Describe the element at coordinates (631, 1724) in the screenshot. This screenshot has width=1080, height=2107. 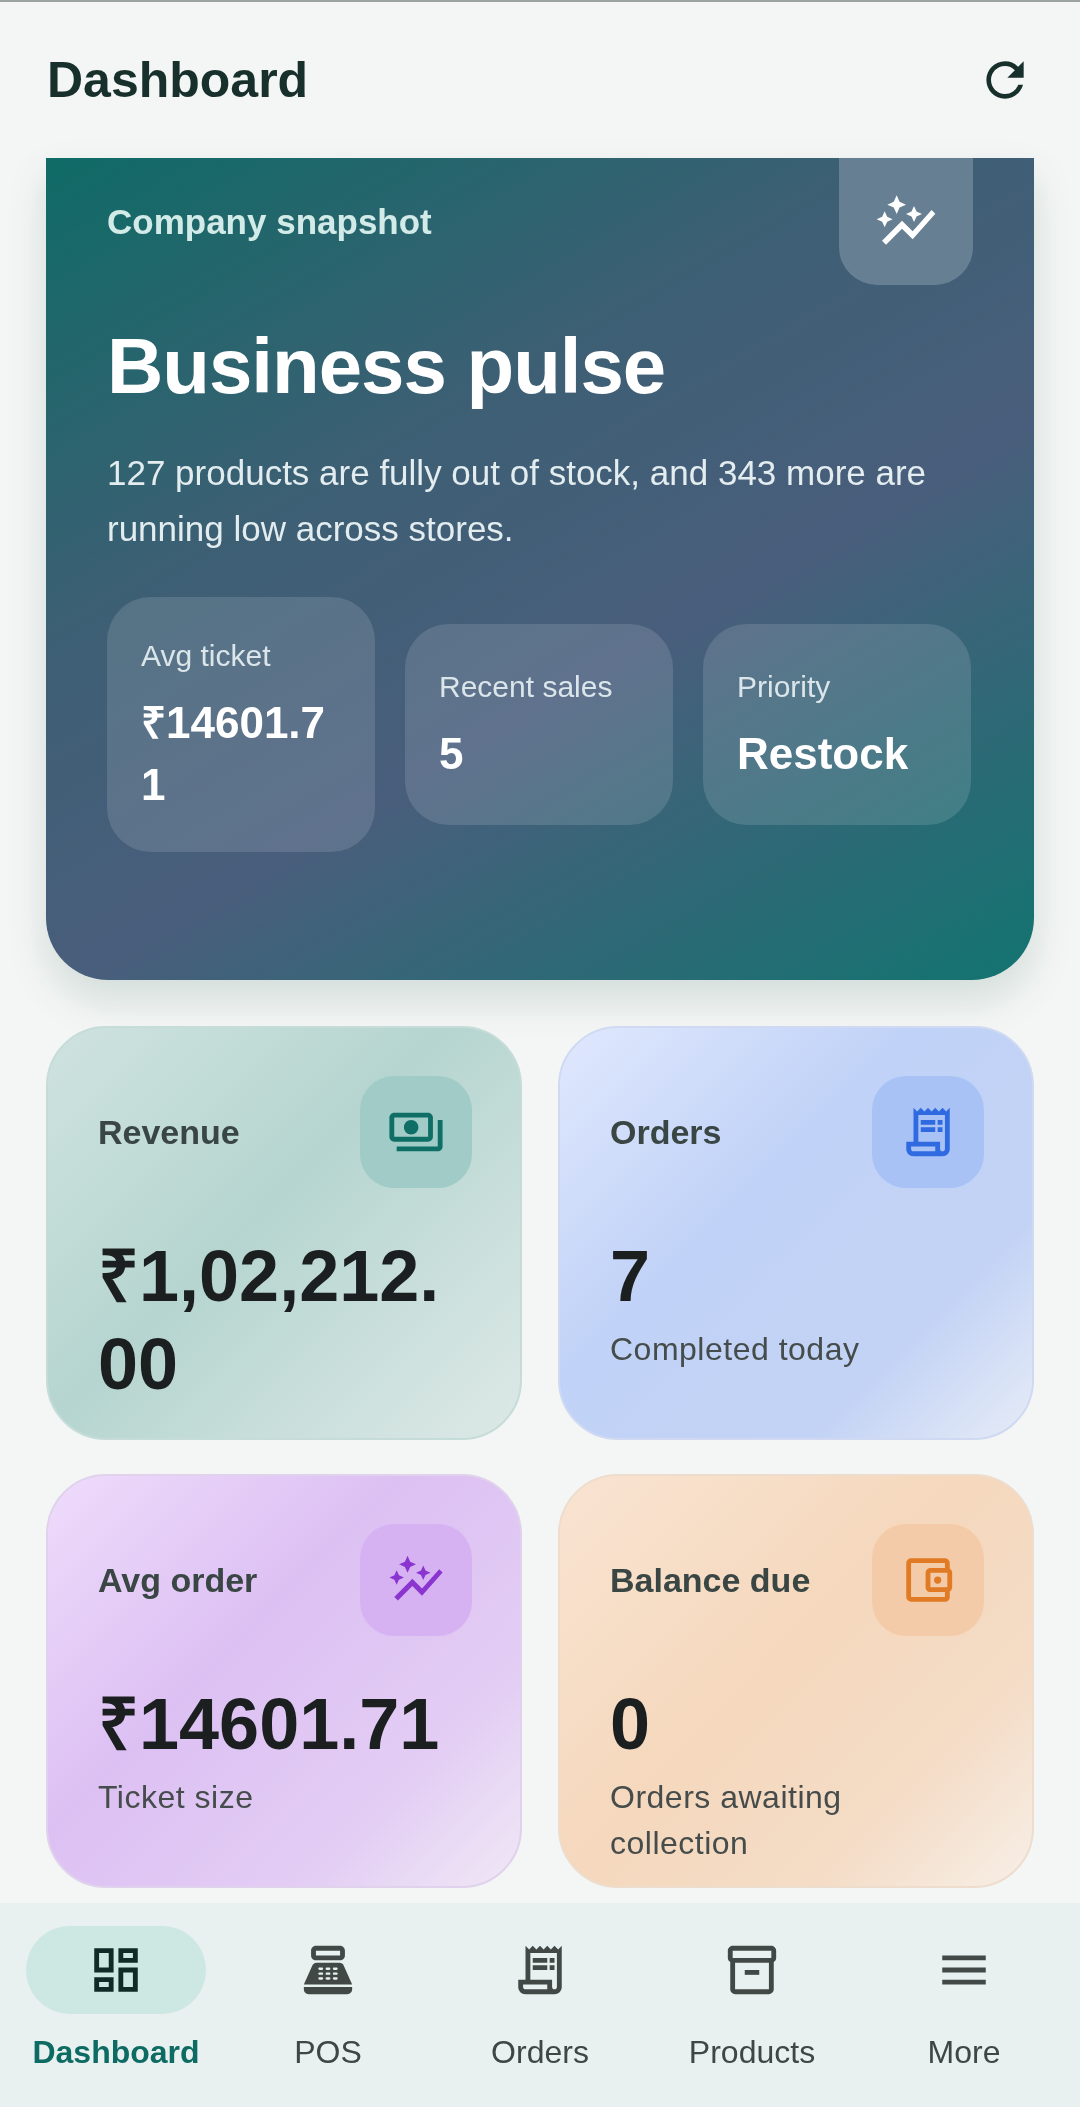
I see `card-value: 0` at that location.